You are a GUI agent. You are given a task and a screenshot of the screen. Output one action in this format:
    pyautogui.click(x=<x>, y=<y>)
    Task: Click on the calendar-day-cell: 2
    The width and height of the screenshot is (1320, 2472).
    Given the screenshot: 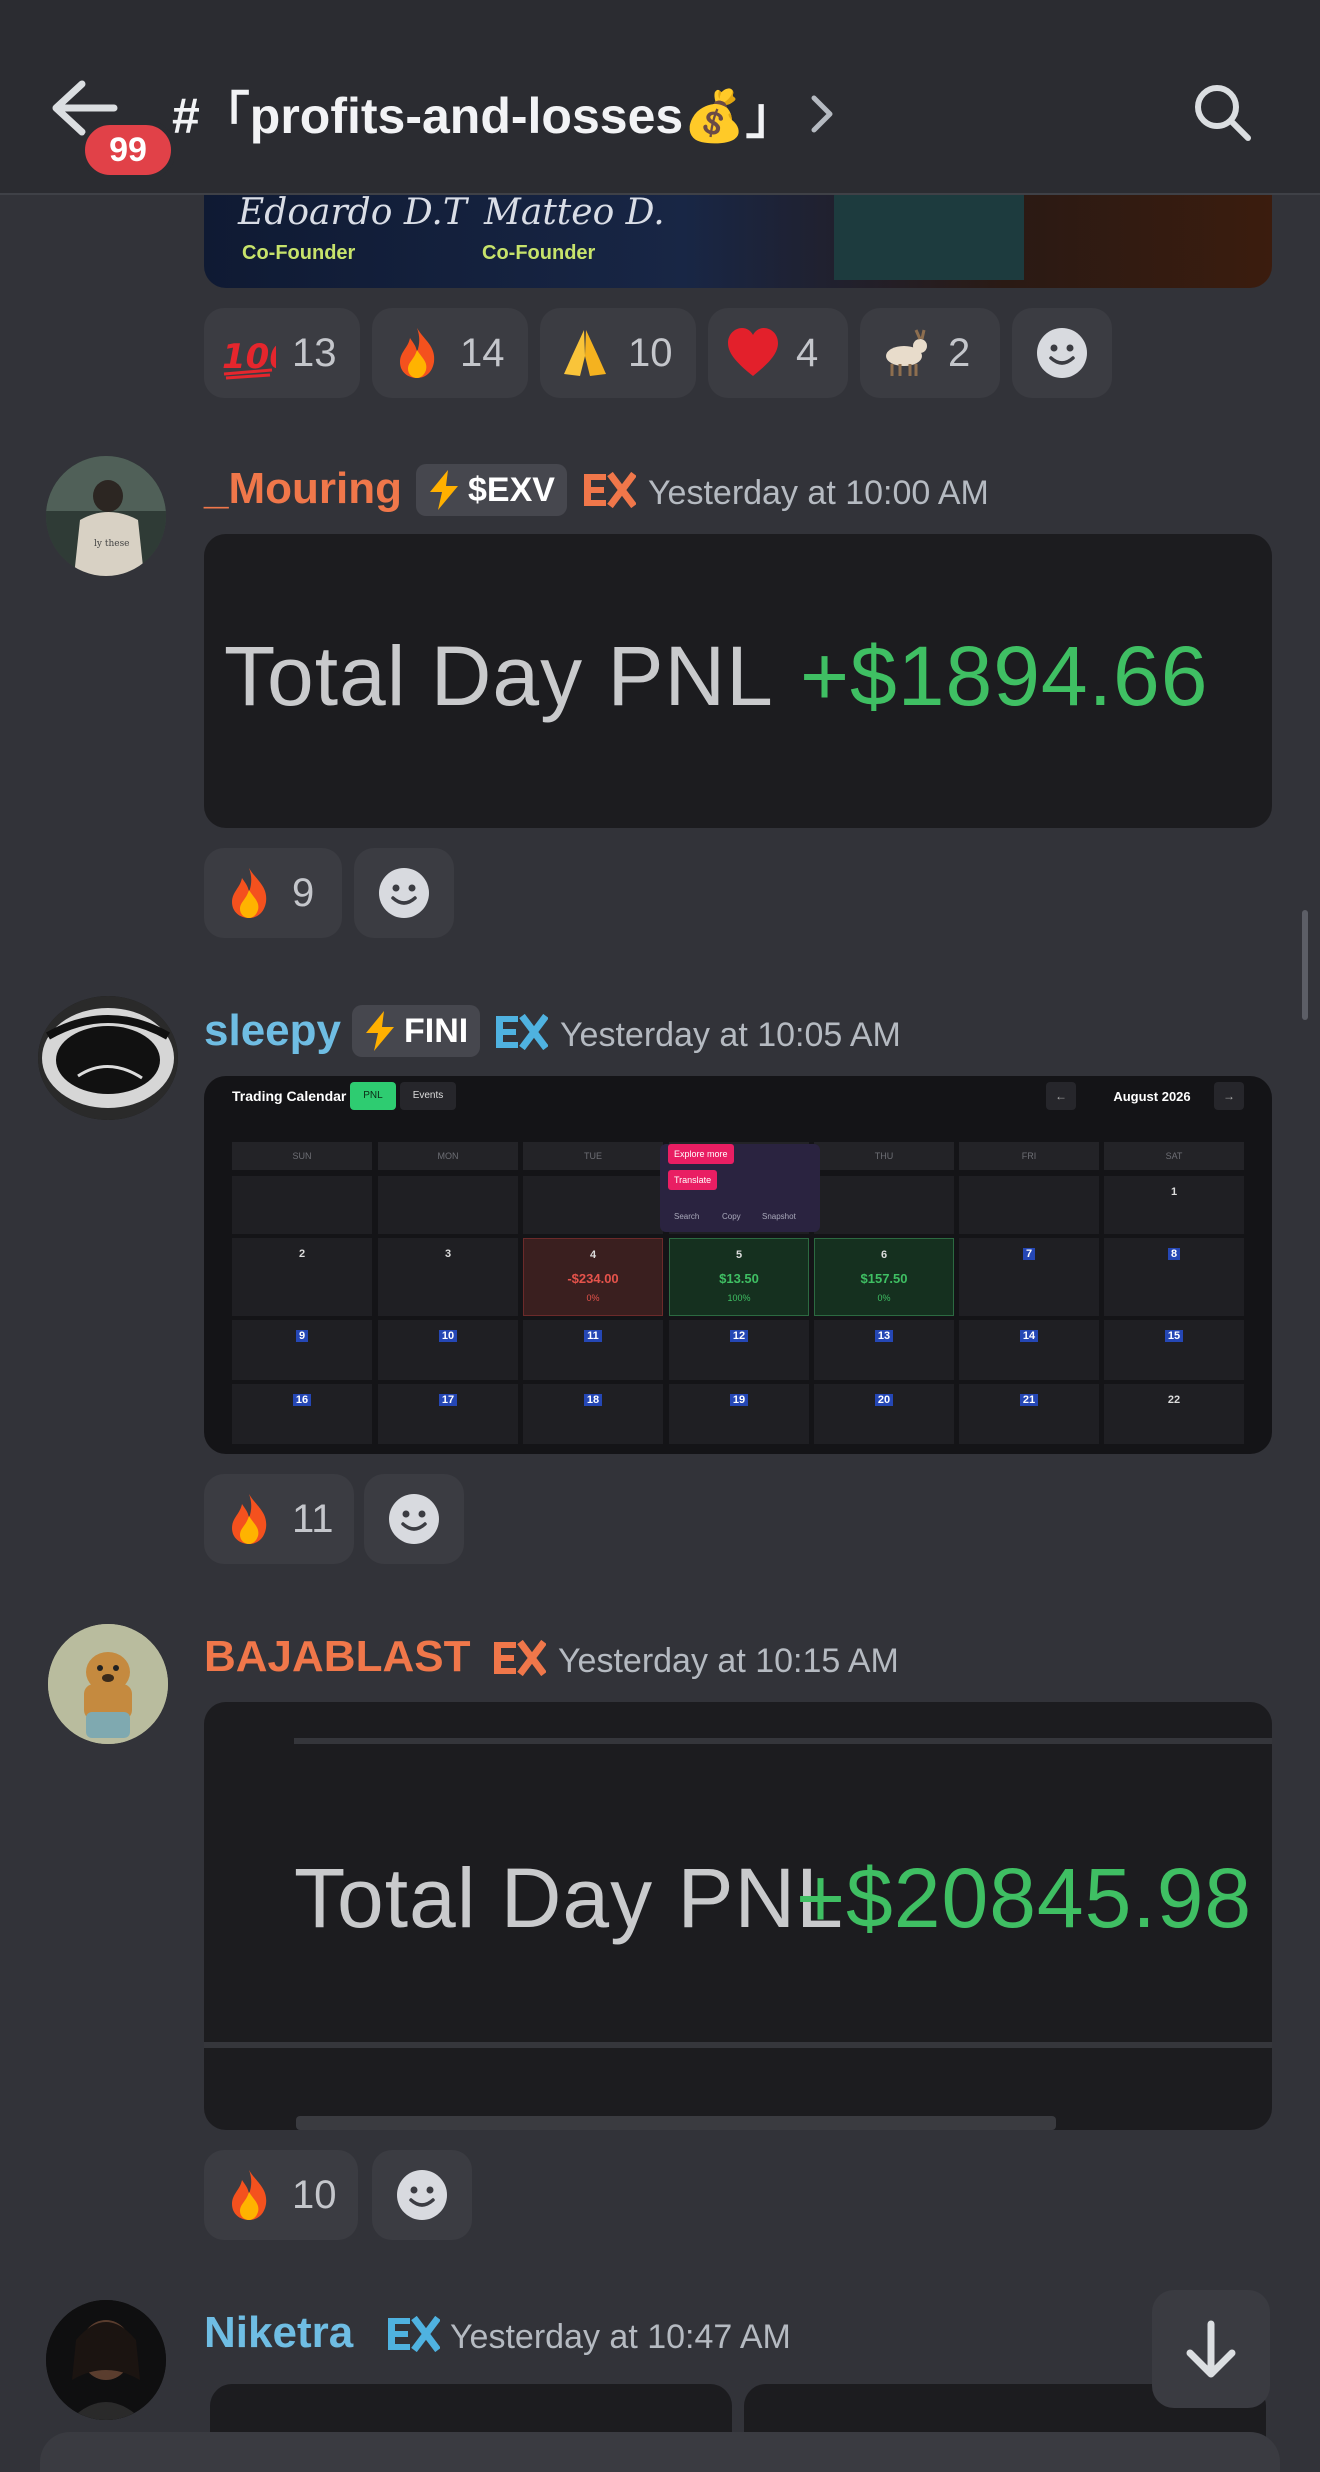 What is the action you would take?
    pyautogui.click(x=302, y=1277)
    